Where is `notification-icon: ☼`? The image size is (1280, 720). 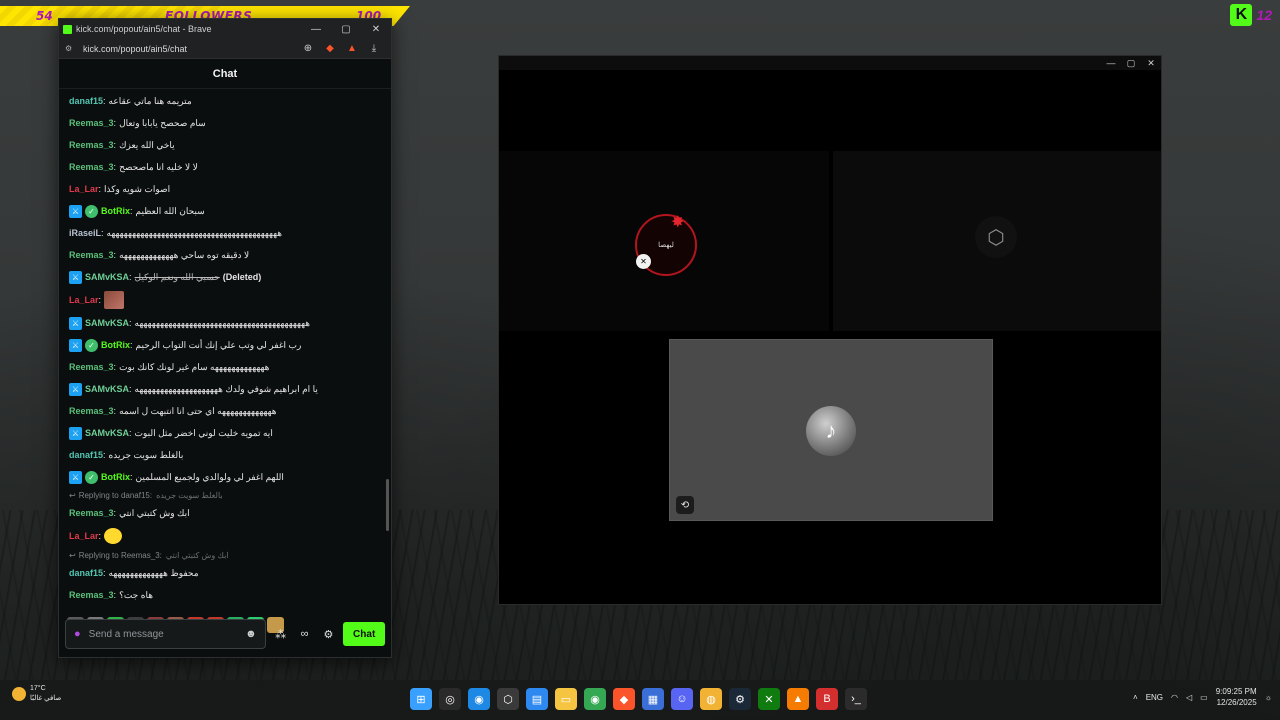
notification-icon: ☼ is located at coordinates (1268, 697).